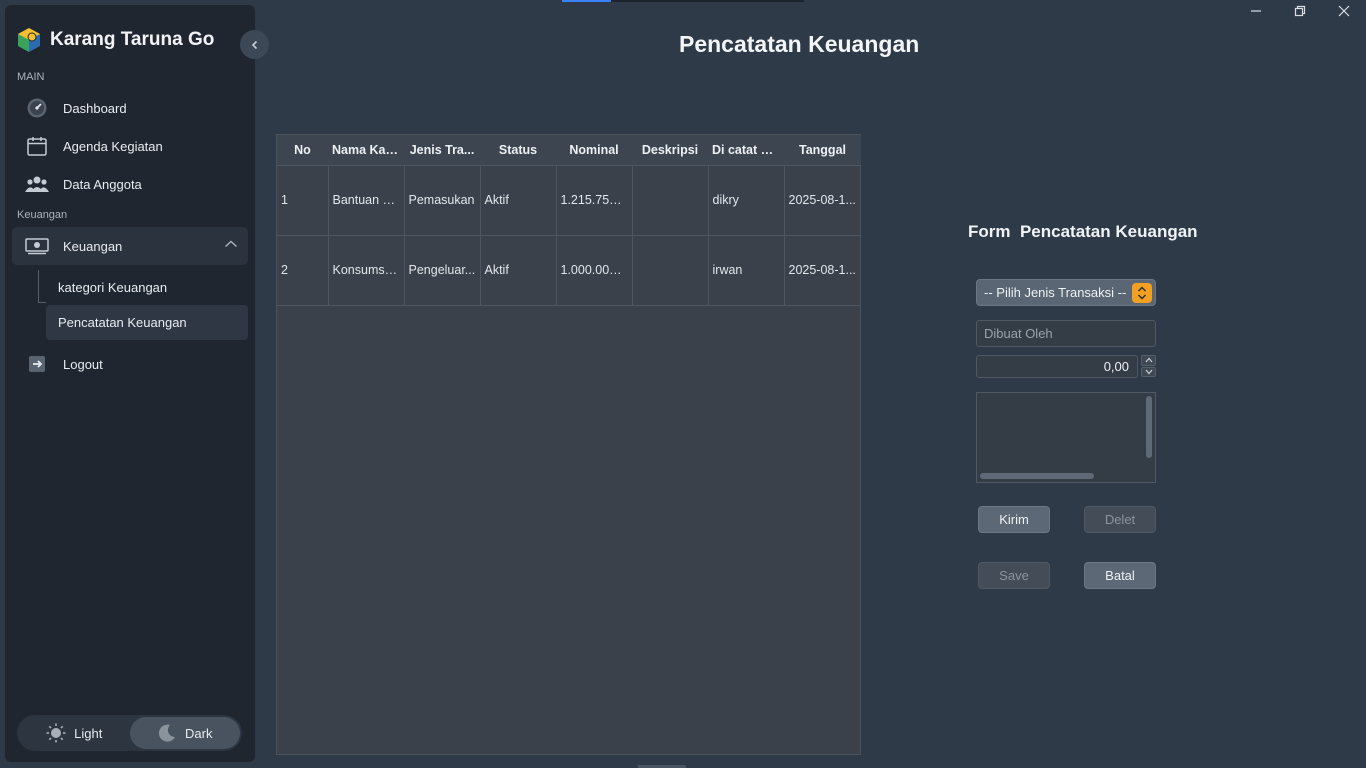 The width and height of the screenshot is (1366, 768). I want to click on sidebar-subitem-pencatatan-keuangan: Pencatatan Keuangan, so click(147, 322).